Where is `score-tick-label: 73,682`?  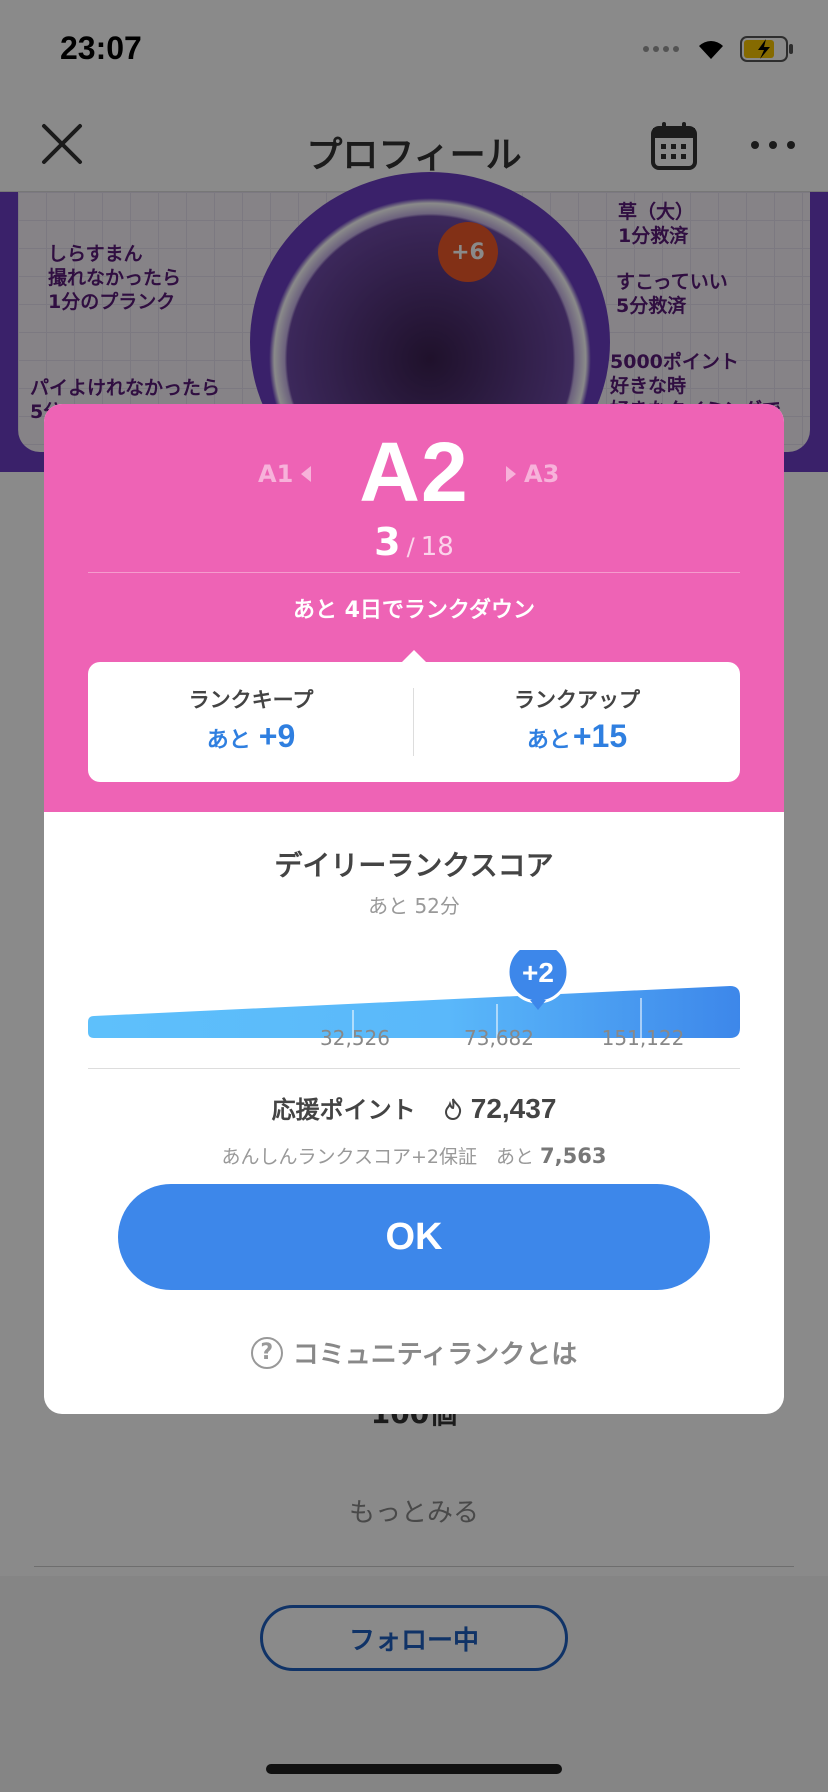 score-tick-label: 73,682 is located at coordinates (499, 1038).